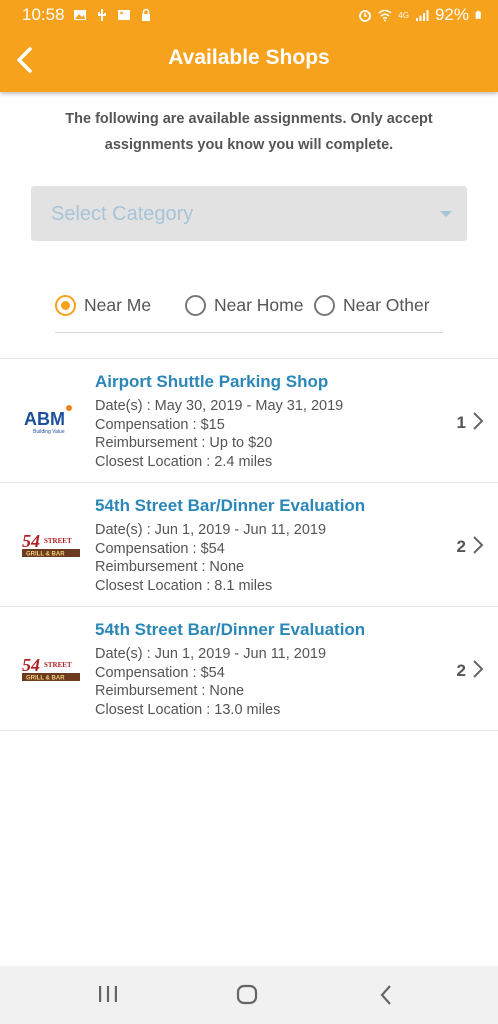  Describe the element at coordinates (478, 14) in the screenshot. I see `battery-icon` at that location.